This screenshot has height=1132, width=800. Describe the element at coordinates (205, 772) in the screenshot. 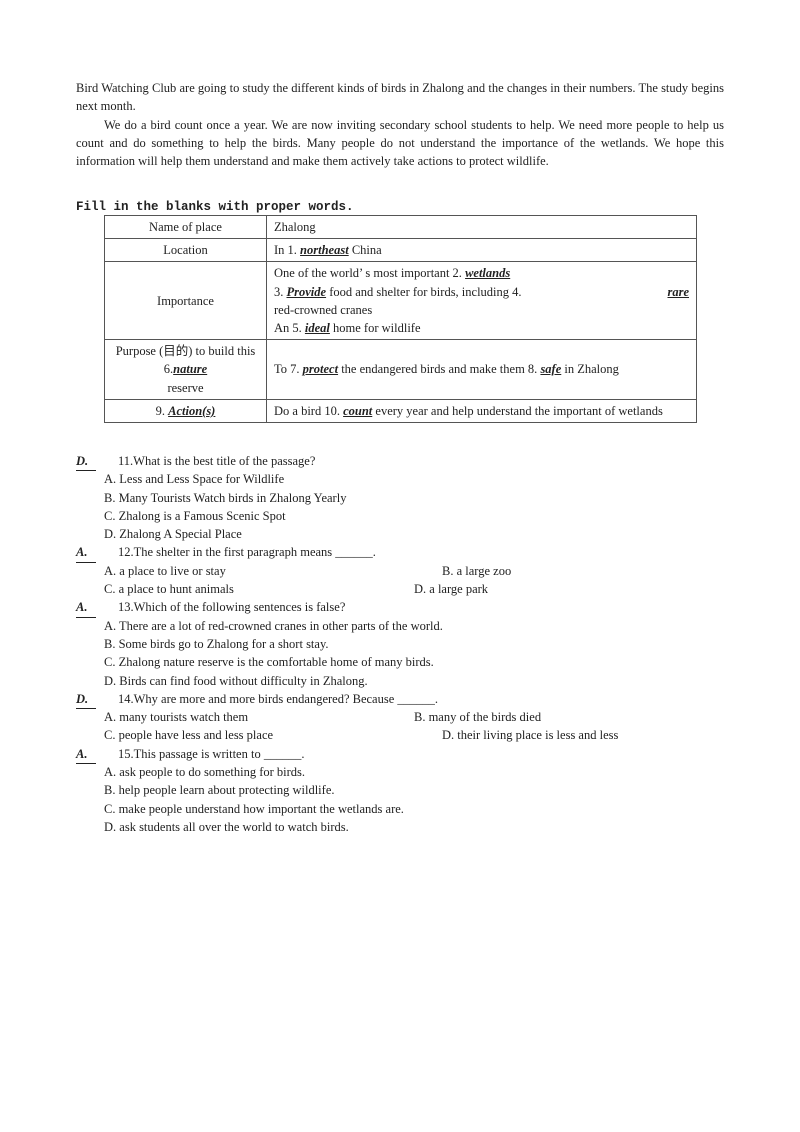

I see `option: A. ask people to do something for birds.` at that location.